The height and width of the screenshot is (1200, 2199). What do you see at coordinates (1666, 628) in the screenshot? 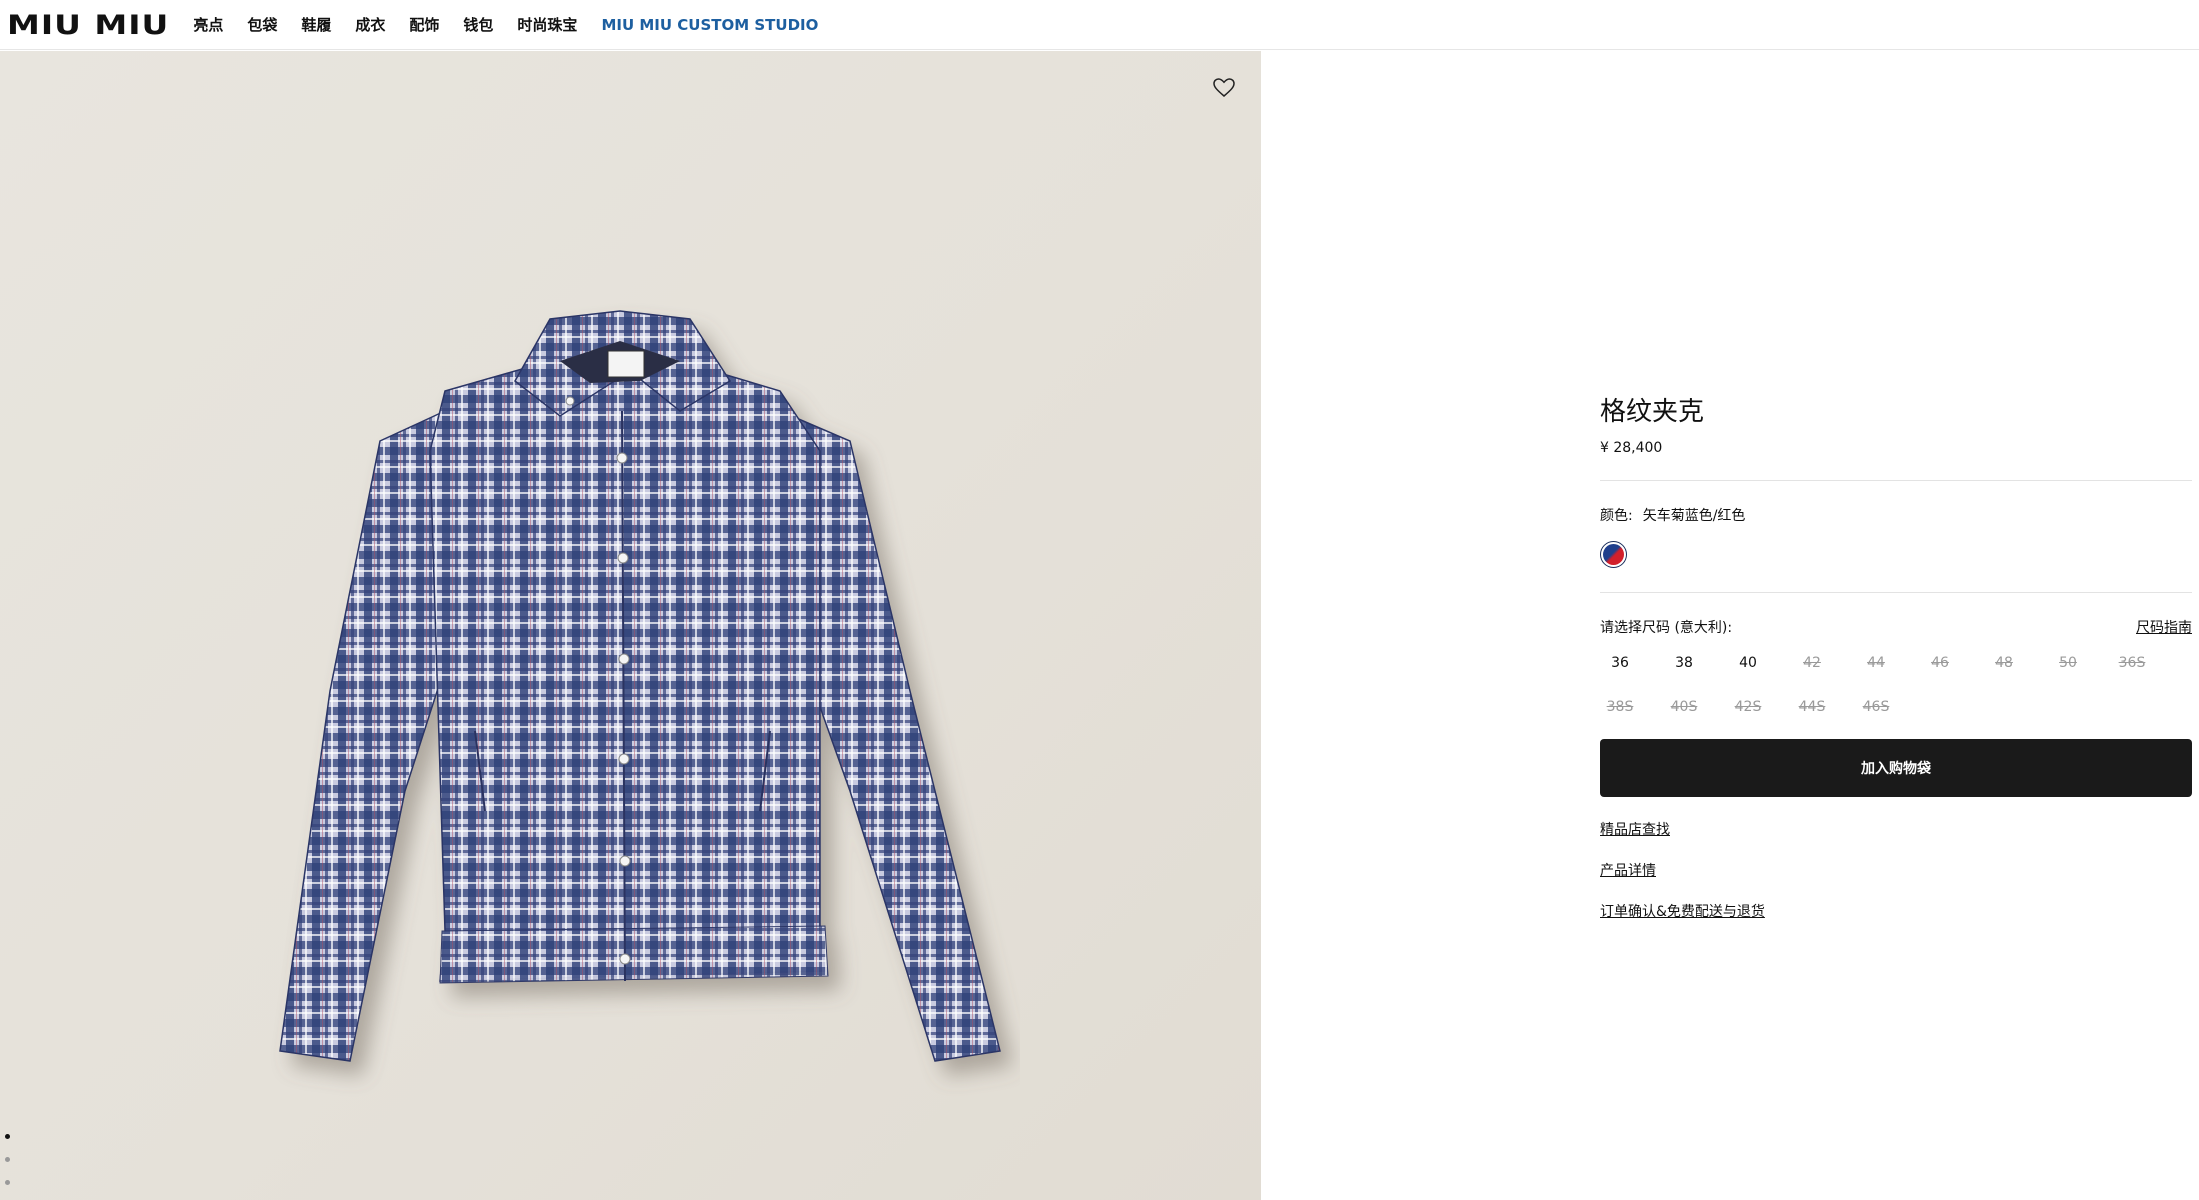
I see `size-label: 请选择尺码 (意大利):` at bounding box center [1666, 628].